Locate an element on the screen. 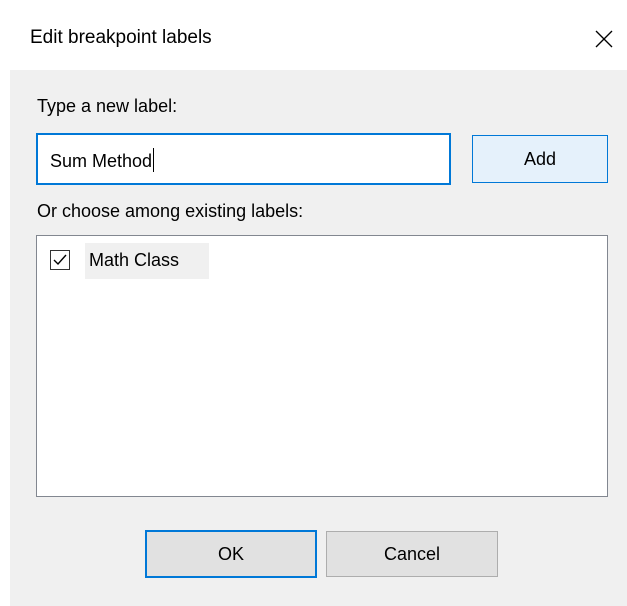  cancel-button: Cancel is located at coordinates (412, 554).